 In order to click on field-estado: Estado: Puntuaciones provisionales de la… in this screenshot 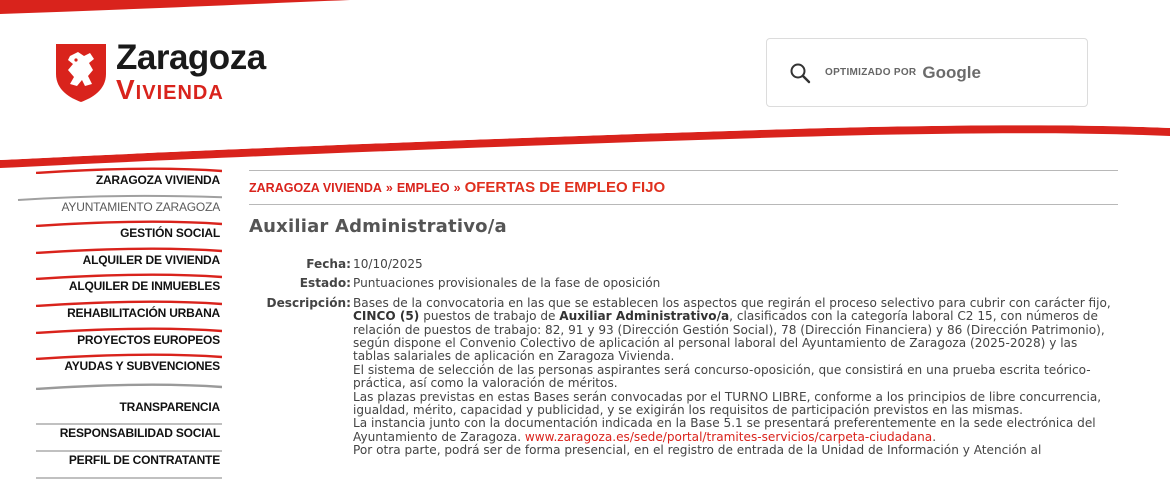, I will do `click(683, 283)`.